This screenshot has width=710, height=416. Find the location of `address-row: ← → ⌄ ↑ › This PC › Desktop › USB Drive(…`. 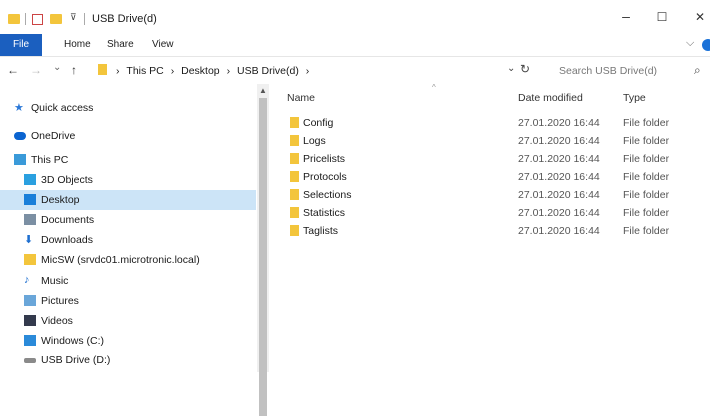

address-row: ← → ⌄ ↑ › This PC › Desktop › USB Drive(… is located at coordinates (355, 70).